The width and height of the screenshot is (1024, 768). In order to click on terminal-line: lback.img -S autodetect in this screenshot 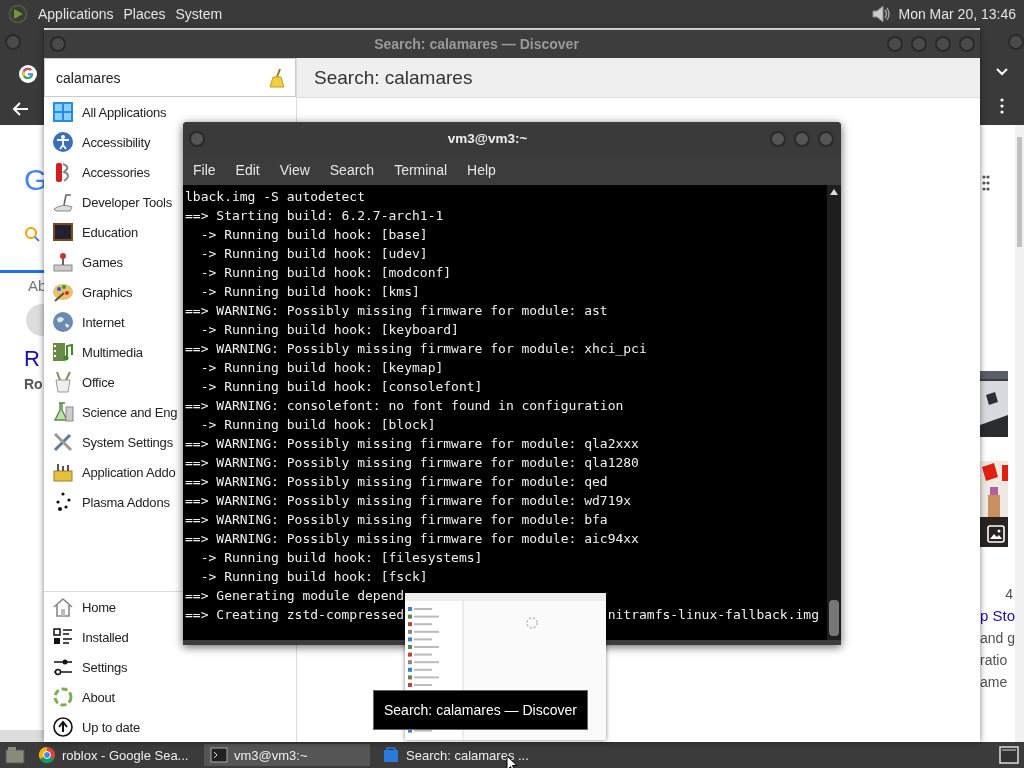, I will do `click(275, 197)`.